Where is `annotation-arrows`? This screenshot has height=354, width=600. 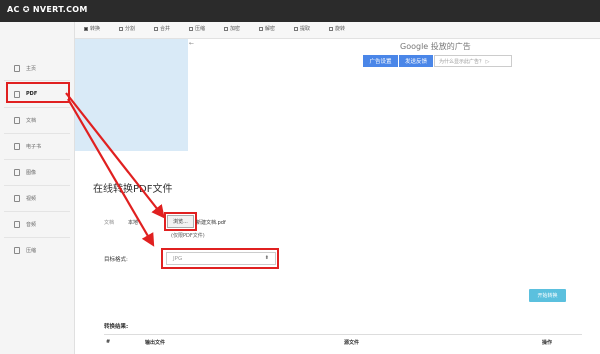
annotation-arrows is located at coordinates (115, 169).